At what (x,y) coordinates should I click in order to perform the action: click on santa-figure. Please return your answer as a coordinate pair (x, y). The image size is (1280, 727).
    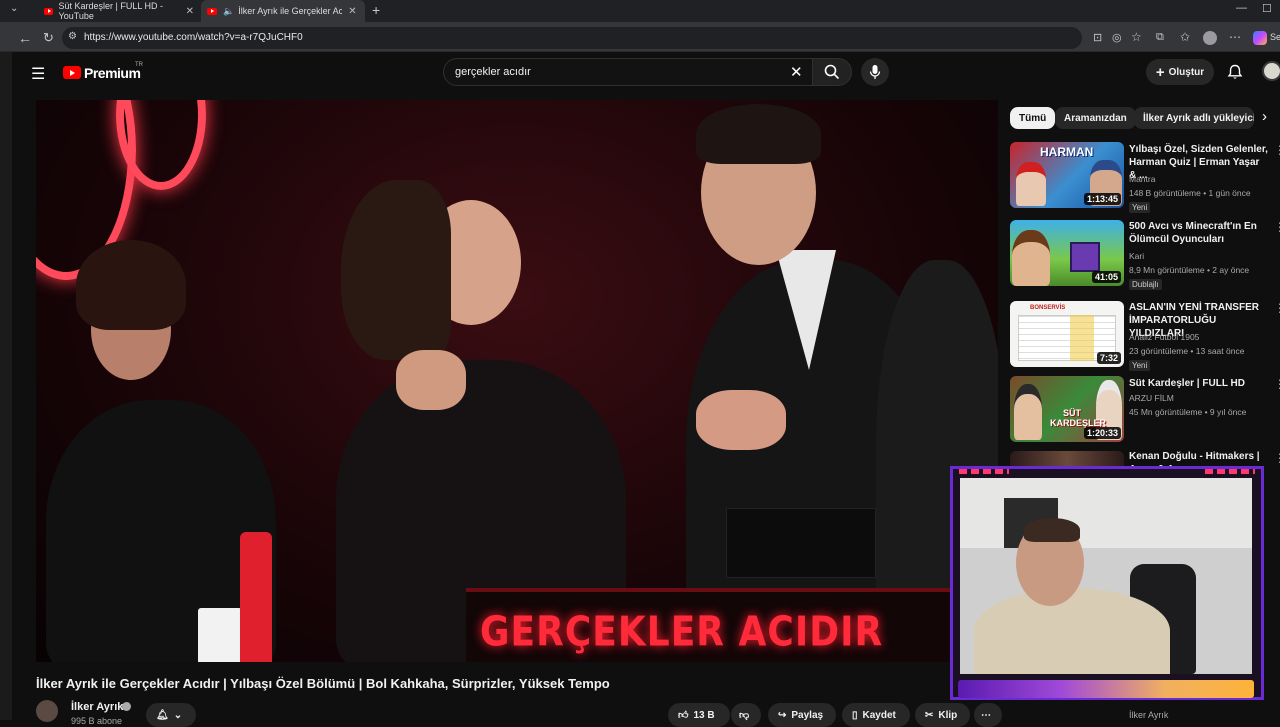
    Looking at the image, I should click on (1031, 184).